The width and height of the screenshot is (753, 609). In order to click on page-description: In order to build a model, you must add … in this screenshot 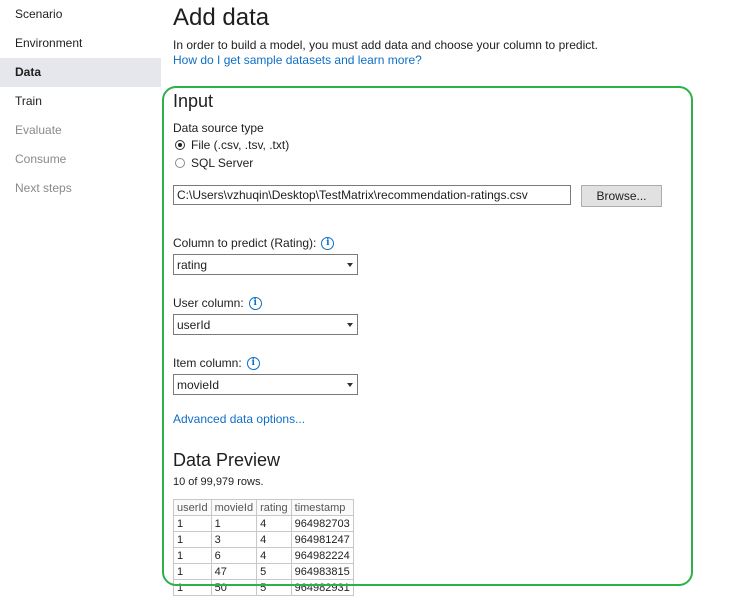, I will do `click(385, 45)`.